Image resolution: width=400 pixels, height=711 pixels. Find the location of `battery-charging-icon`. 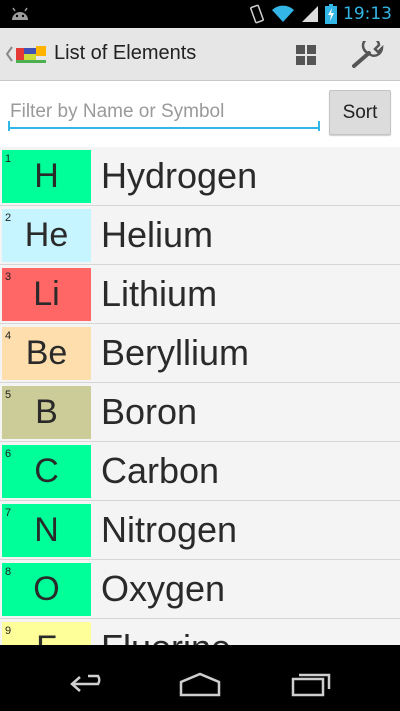

battery-charging-icon is located at coordinates (331, 14).